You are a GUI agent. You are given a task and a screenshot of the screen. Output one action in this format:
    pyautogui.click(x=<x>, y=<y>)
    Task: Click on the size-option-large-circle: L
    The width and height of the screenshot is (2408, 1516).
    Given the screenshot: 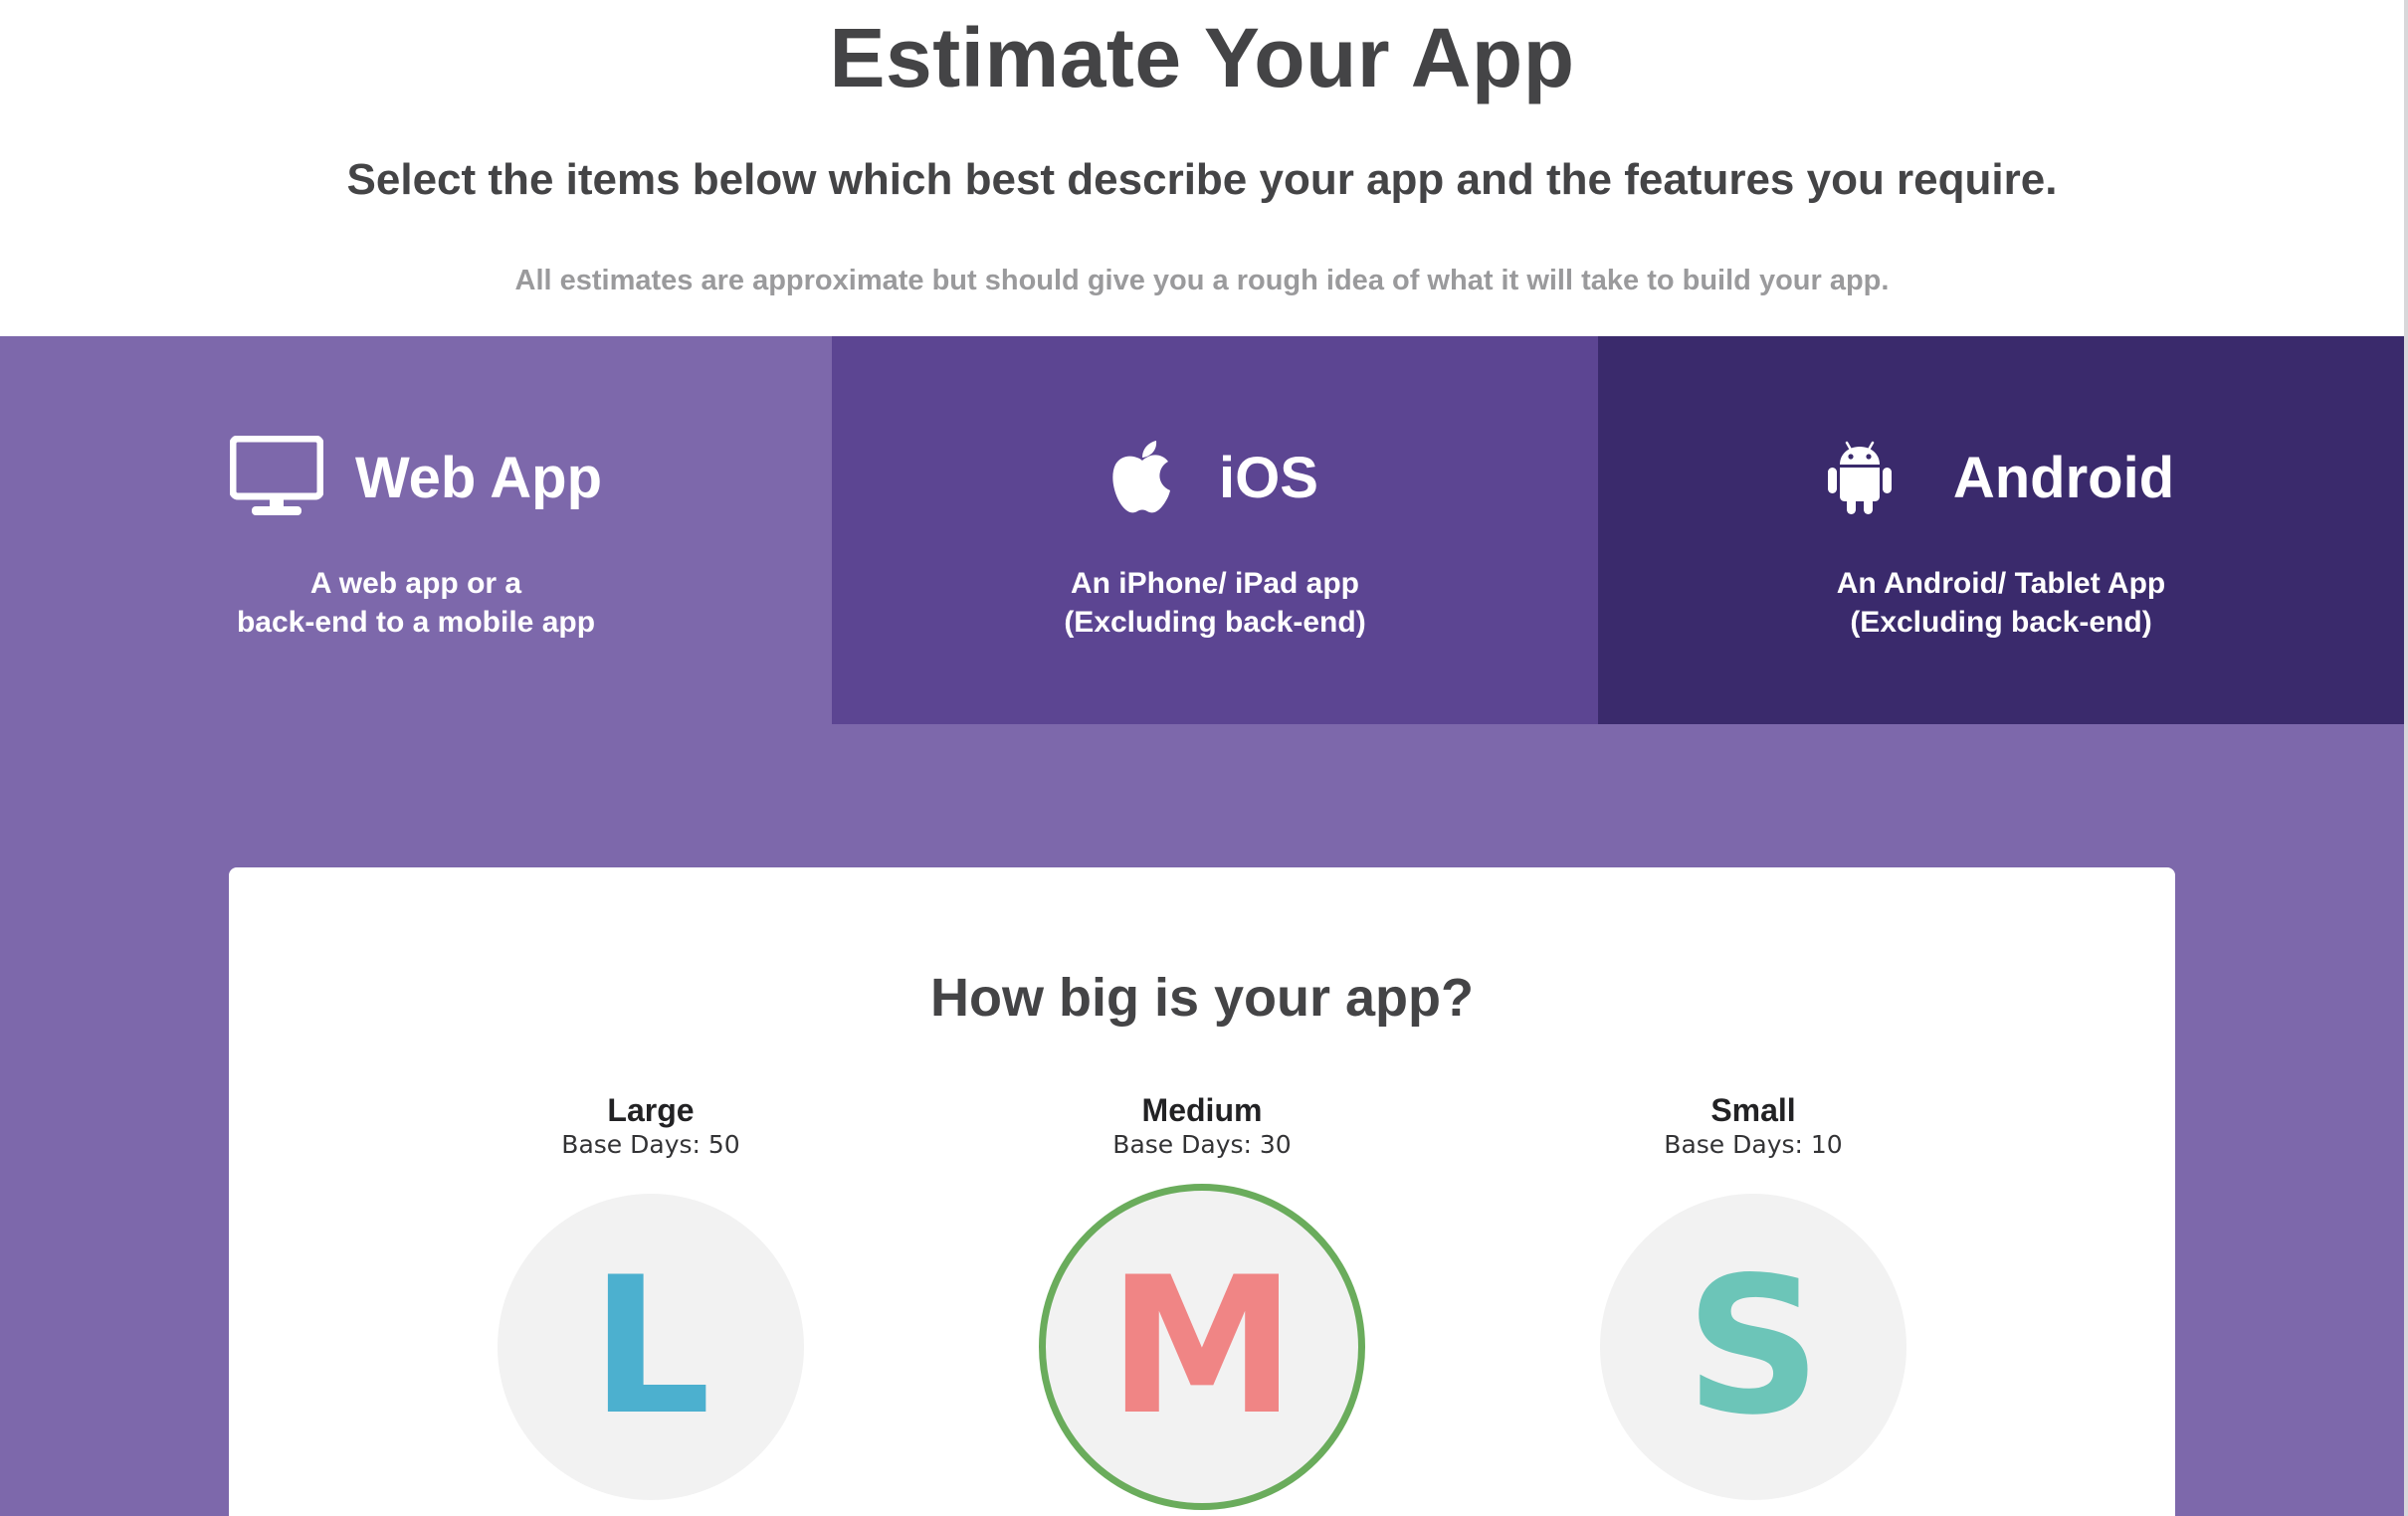 What is the action you would take?
    pyautogui.click(x=651, y=1347)
    